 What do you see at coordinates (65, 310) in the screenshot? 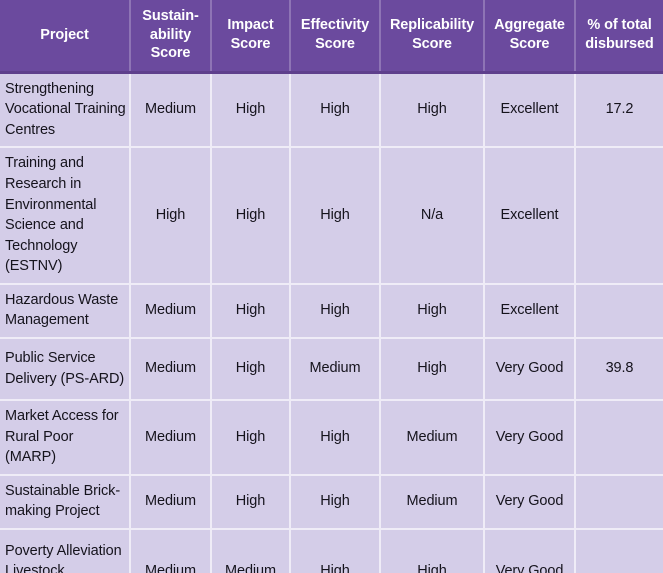
I see `cell-project: Hazardous Waste Management` at bounding box center [65, 310].